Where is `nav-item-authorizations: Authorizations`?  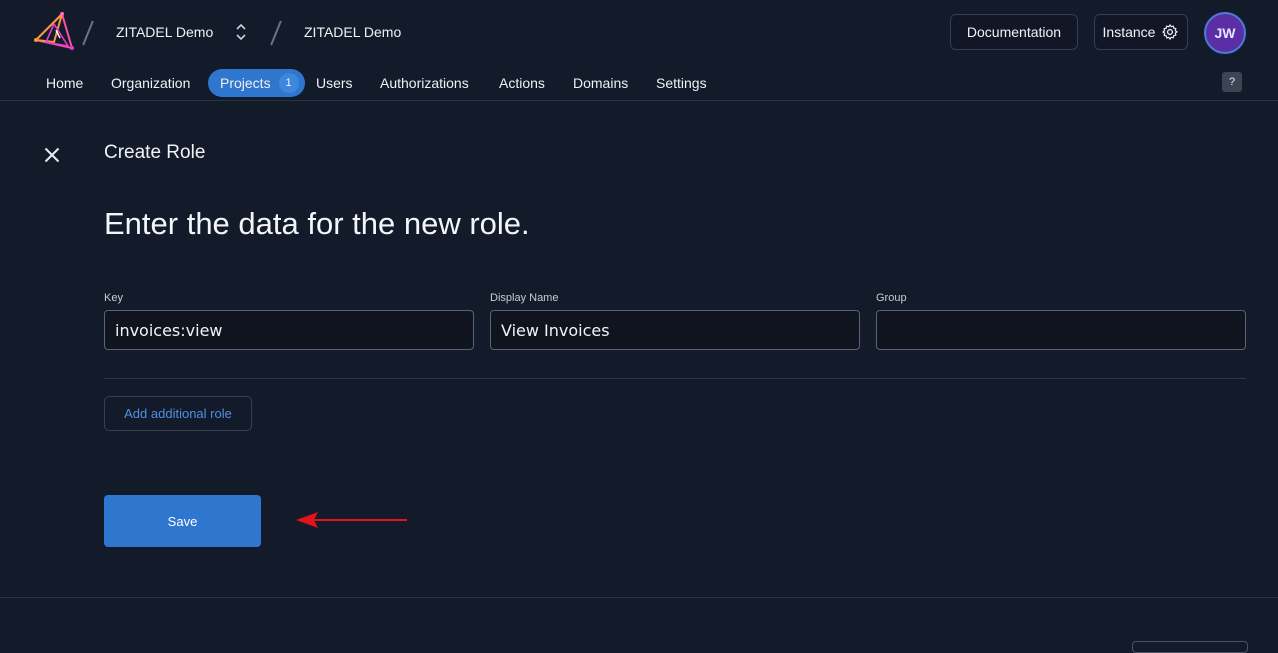 nav-item-authorizations: Authorizations is located at coordinates (424, 83).